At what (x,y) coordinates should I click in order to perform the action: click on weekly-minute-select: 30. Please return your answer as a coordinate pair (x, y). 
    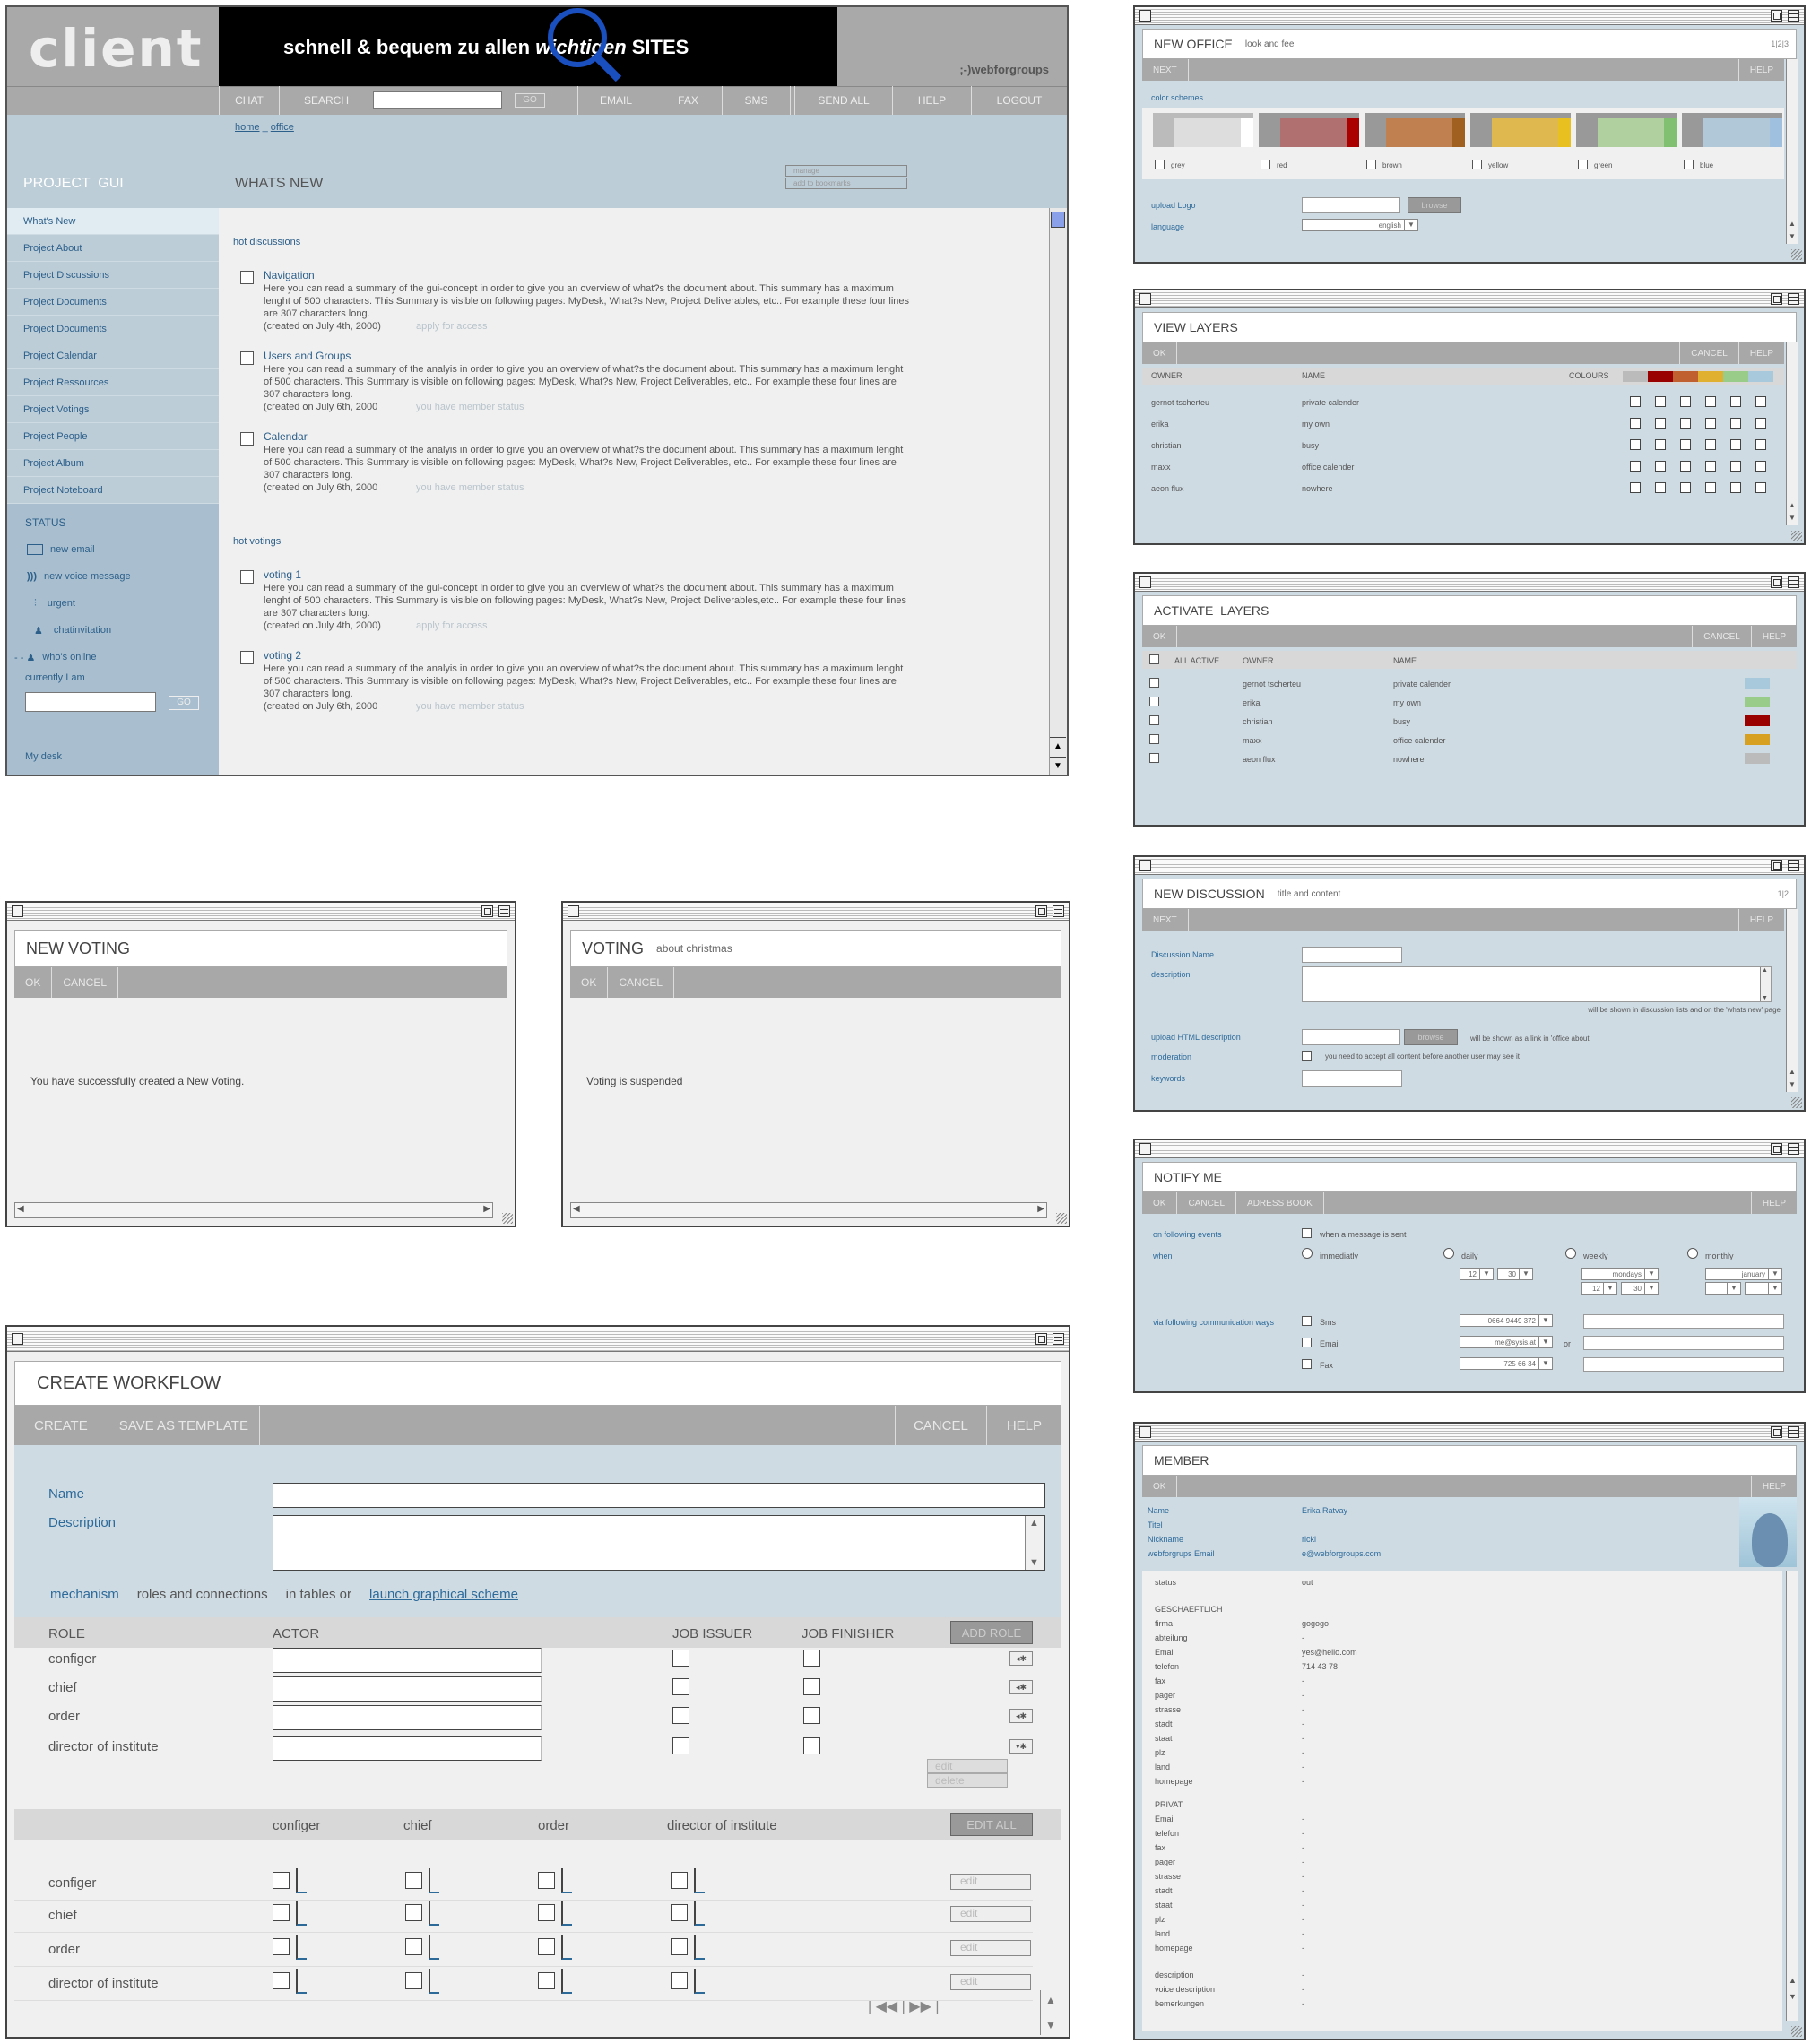
    Looking at the image, I should click on (1640, 1289).